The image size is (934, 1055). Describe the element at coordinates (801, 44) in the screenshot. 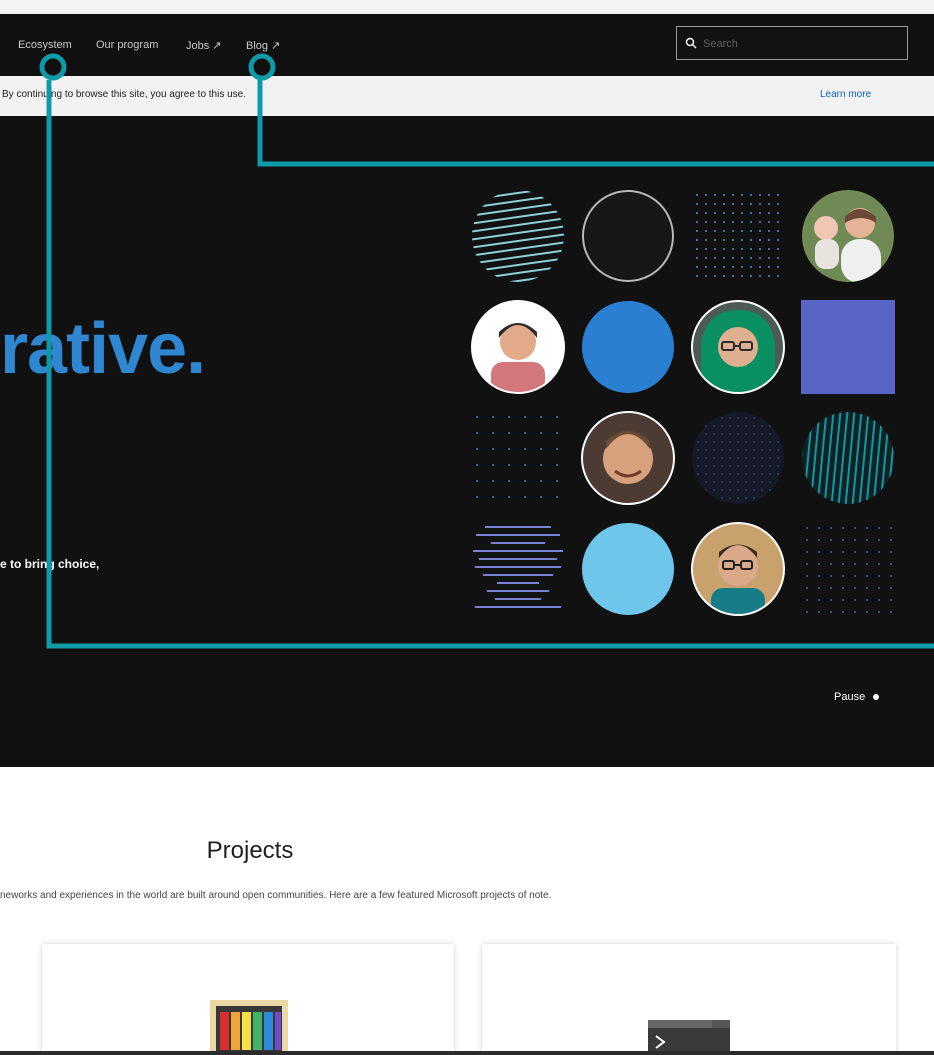

I see `search-input` at that location.